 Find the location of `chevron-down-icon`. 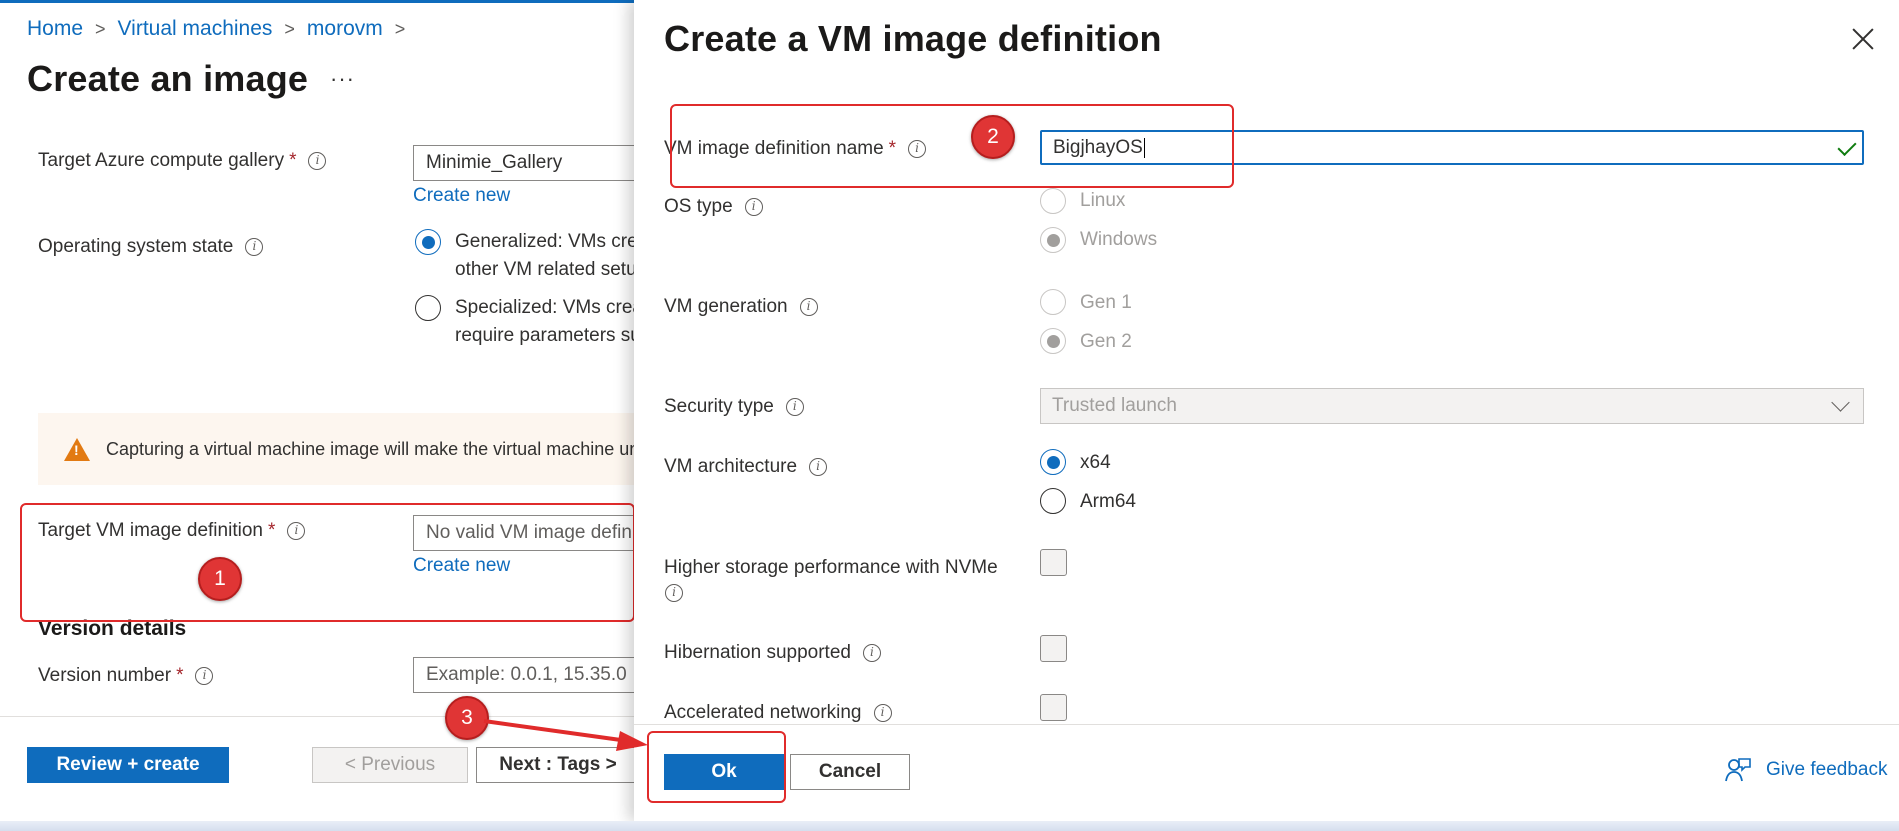

chevron-down-icon is located at coordinates (1840, 402).